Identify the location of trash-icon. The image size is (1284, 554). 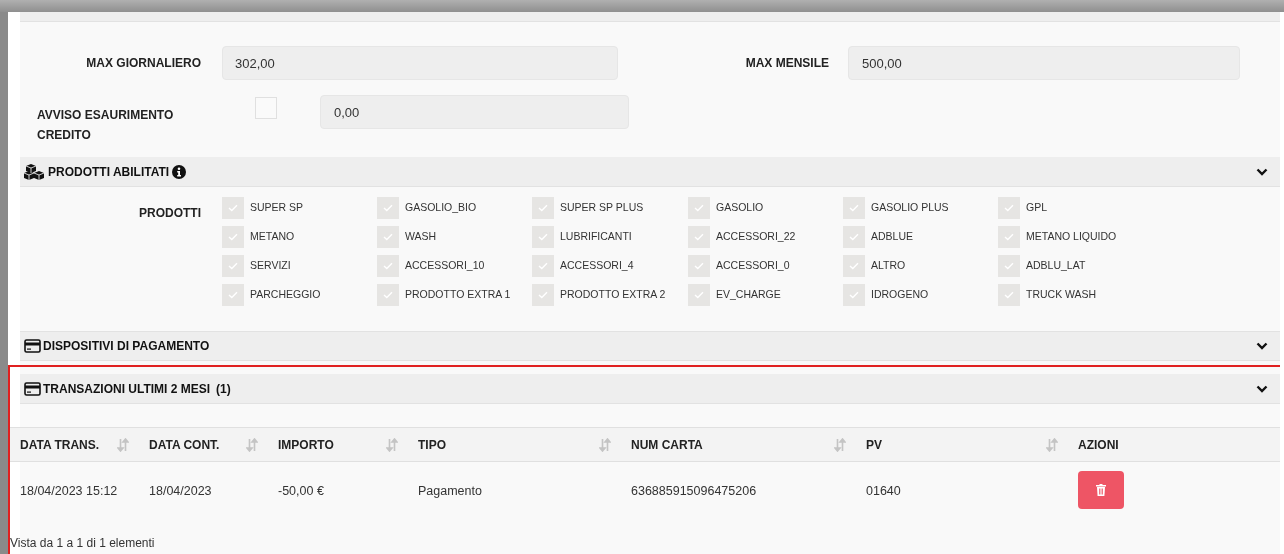
(1101, 490).